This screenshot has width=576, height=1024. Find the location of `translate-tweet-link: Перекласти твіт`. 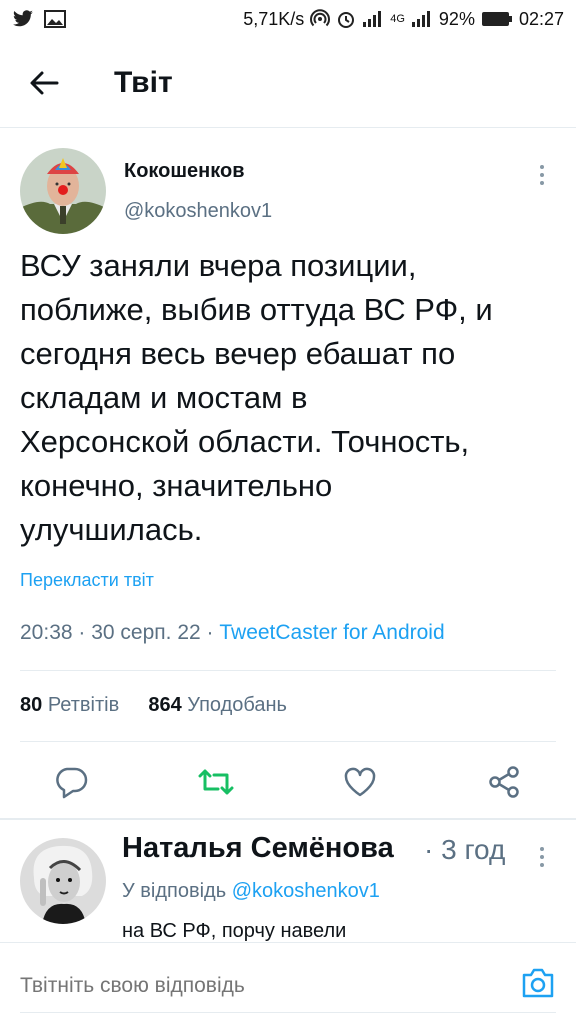

translate-tweet-link: Перекласти твіт is located at coordinates (87, 580).